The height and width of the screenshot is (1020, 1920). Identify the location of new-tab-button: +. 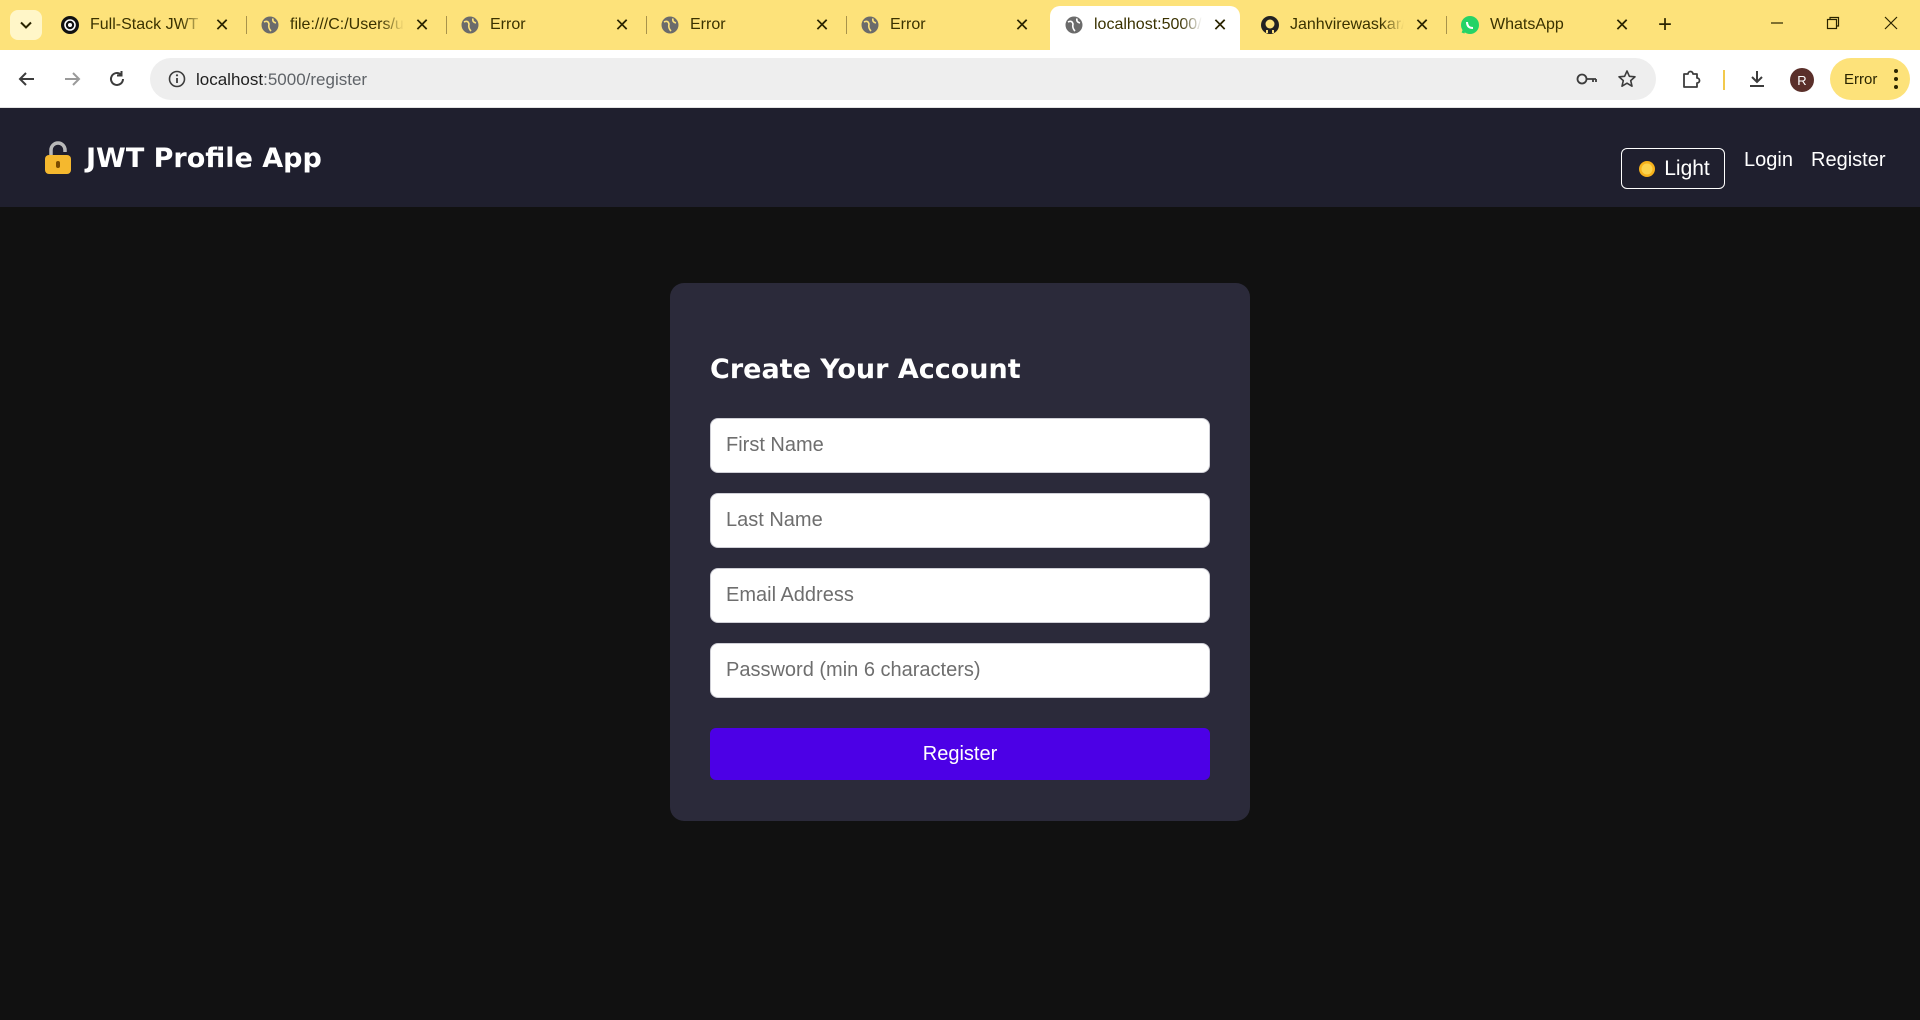
(1665, 25).